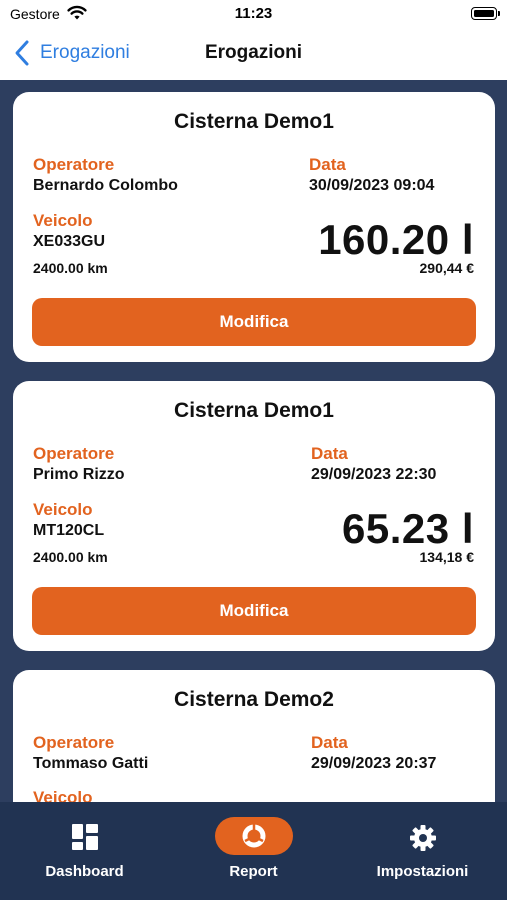 The height and width of the screenshot is (900, 507). I want to click on battery-icon, so click(485, 13).